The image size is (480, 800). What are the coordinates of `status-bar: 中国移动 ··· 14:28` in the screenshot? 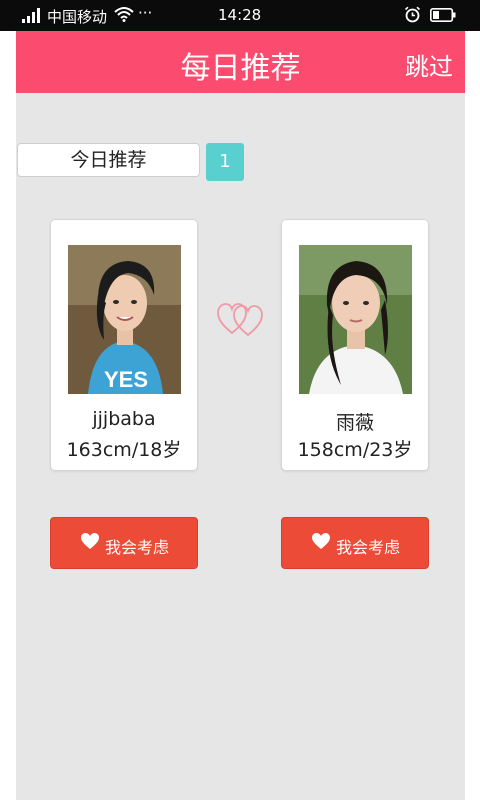 It's located at (240, 15).